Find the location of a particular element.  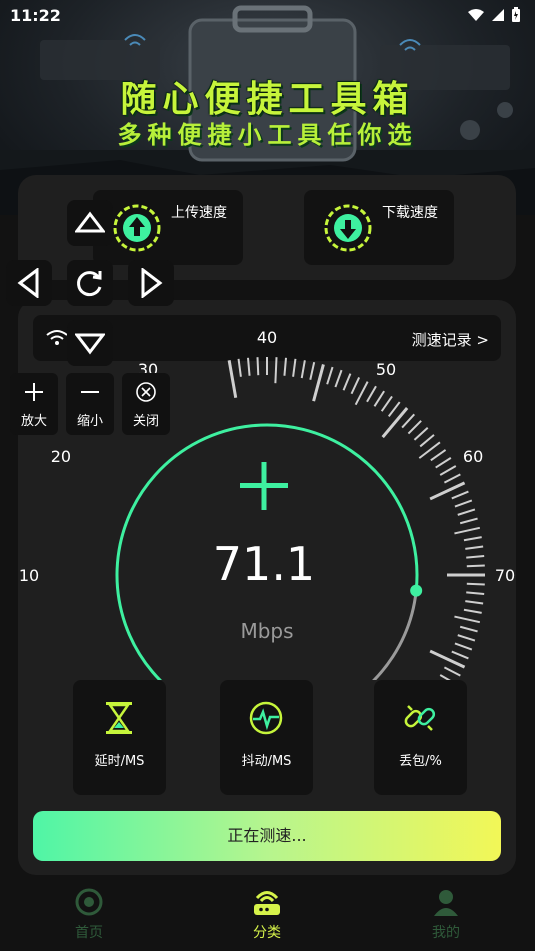

router-icon is located at coordinates (267, 903).